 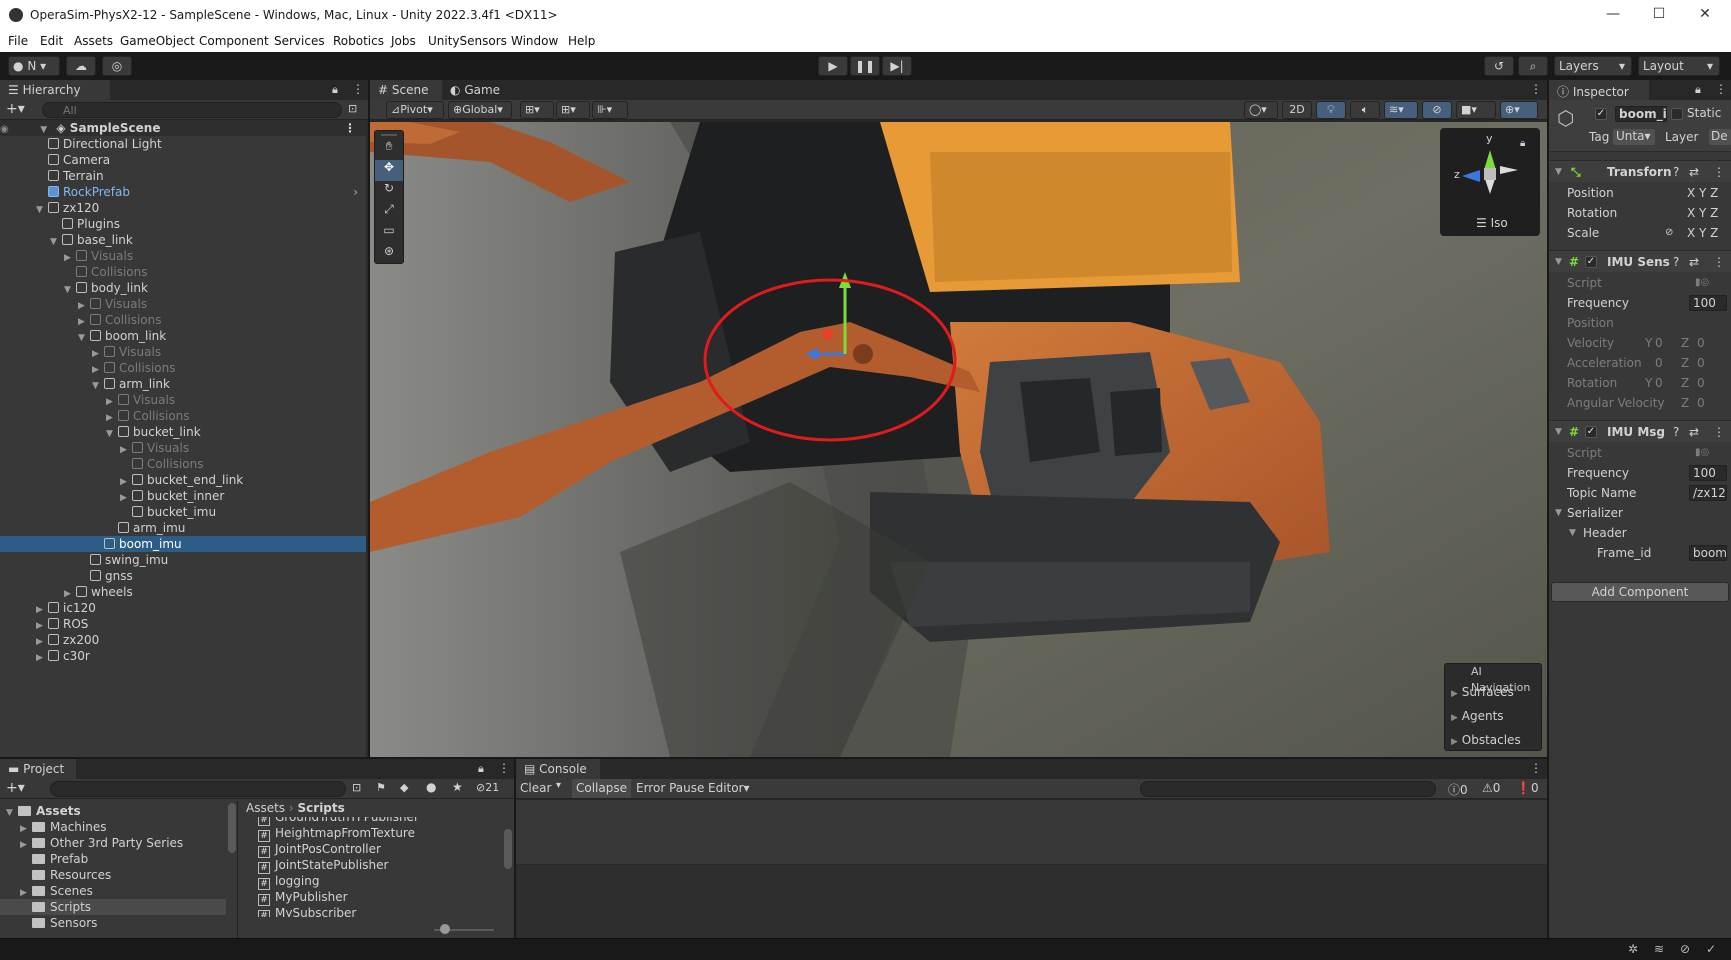 What do you see at coordinates (1659, 14) in the screenshot?
I see `maximize-icon: ☐` at bounding box center [1659, 14].